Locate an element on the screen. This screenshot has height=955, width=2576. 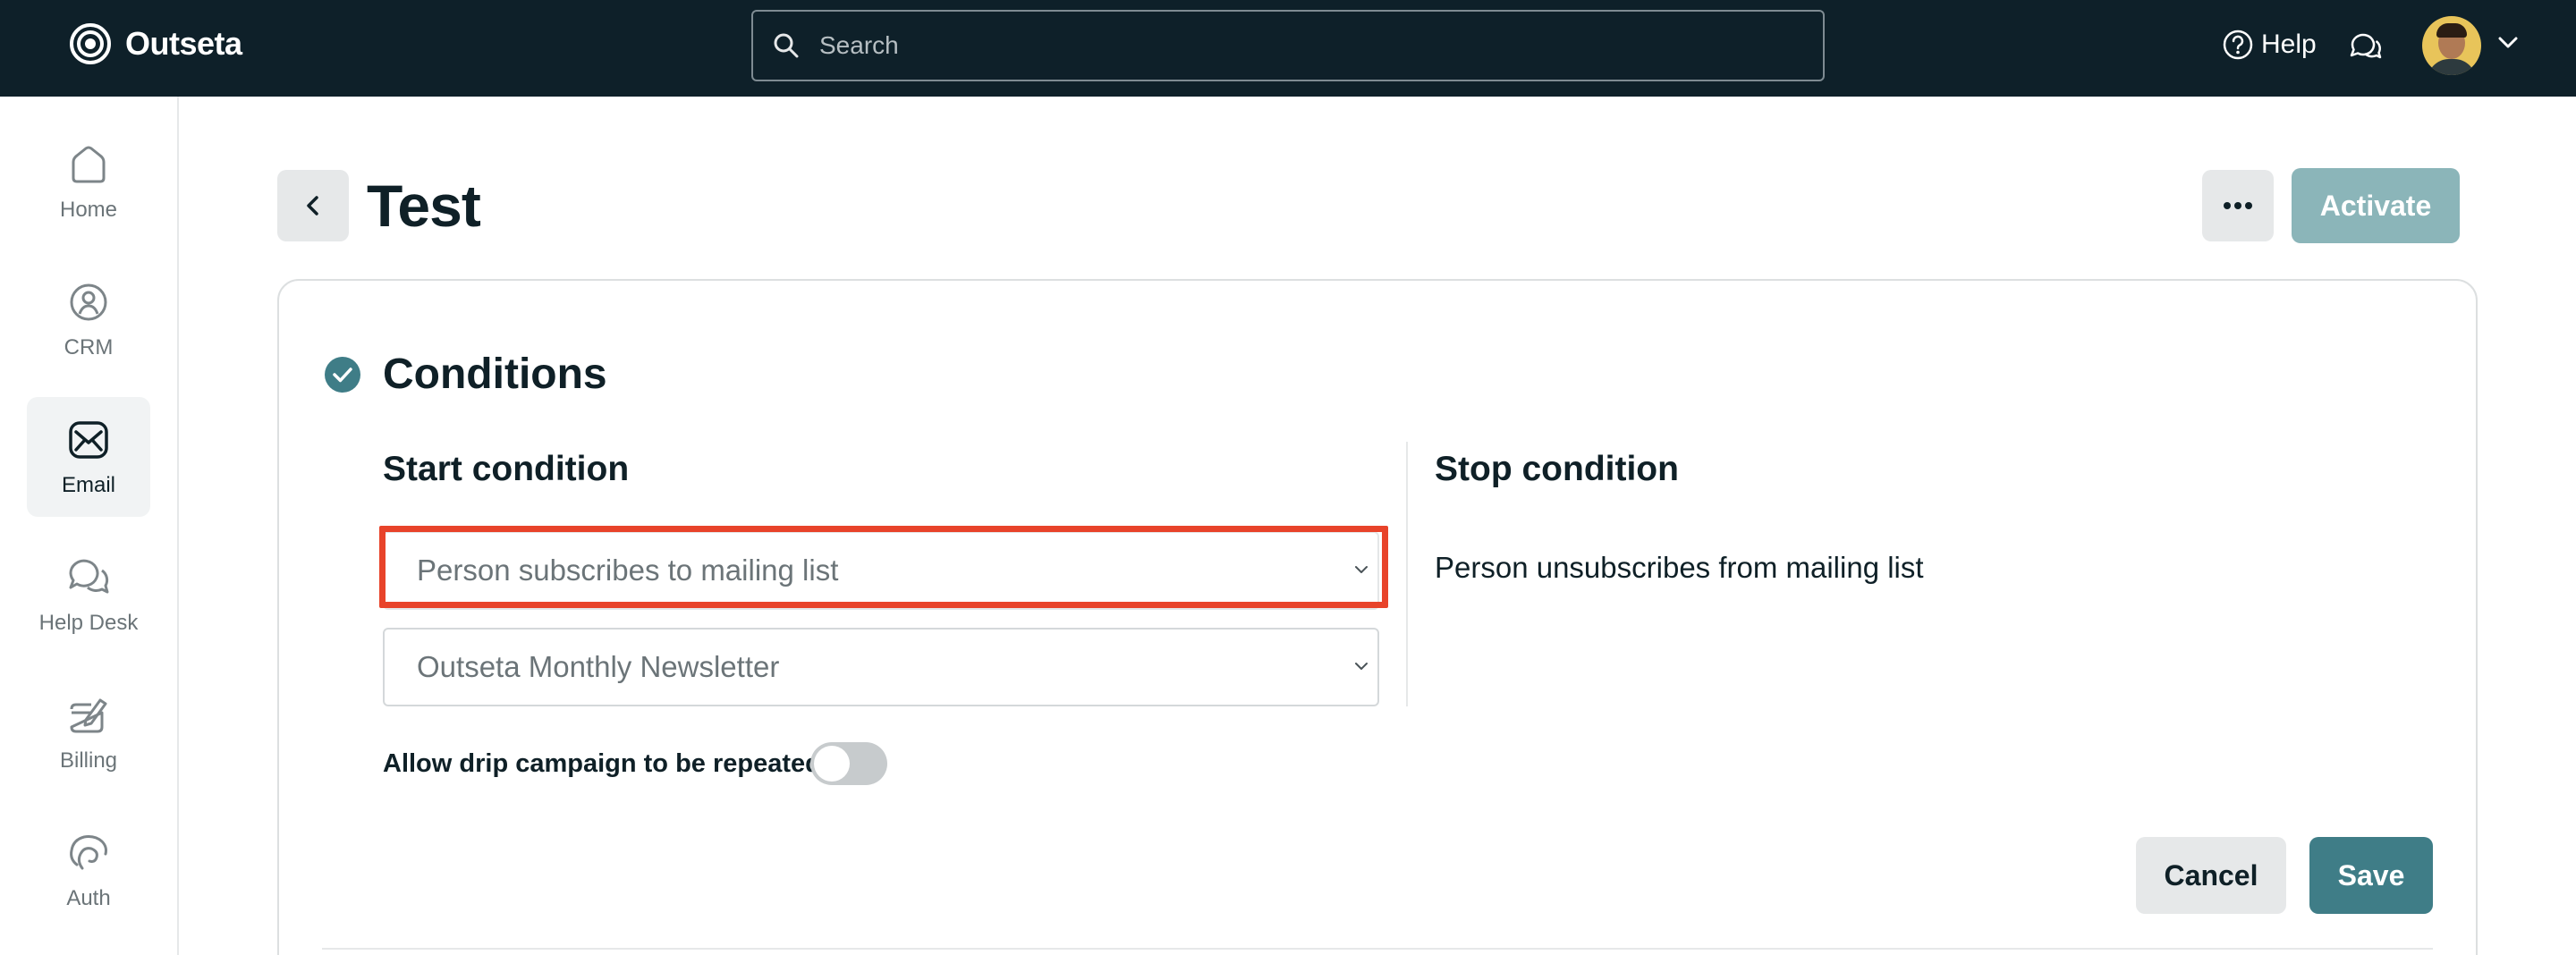
repeat-toggle is located at coordinates (848, 764).